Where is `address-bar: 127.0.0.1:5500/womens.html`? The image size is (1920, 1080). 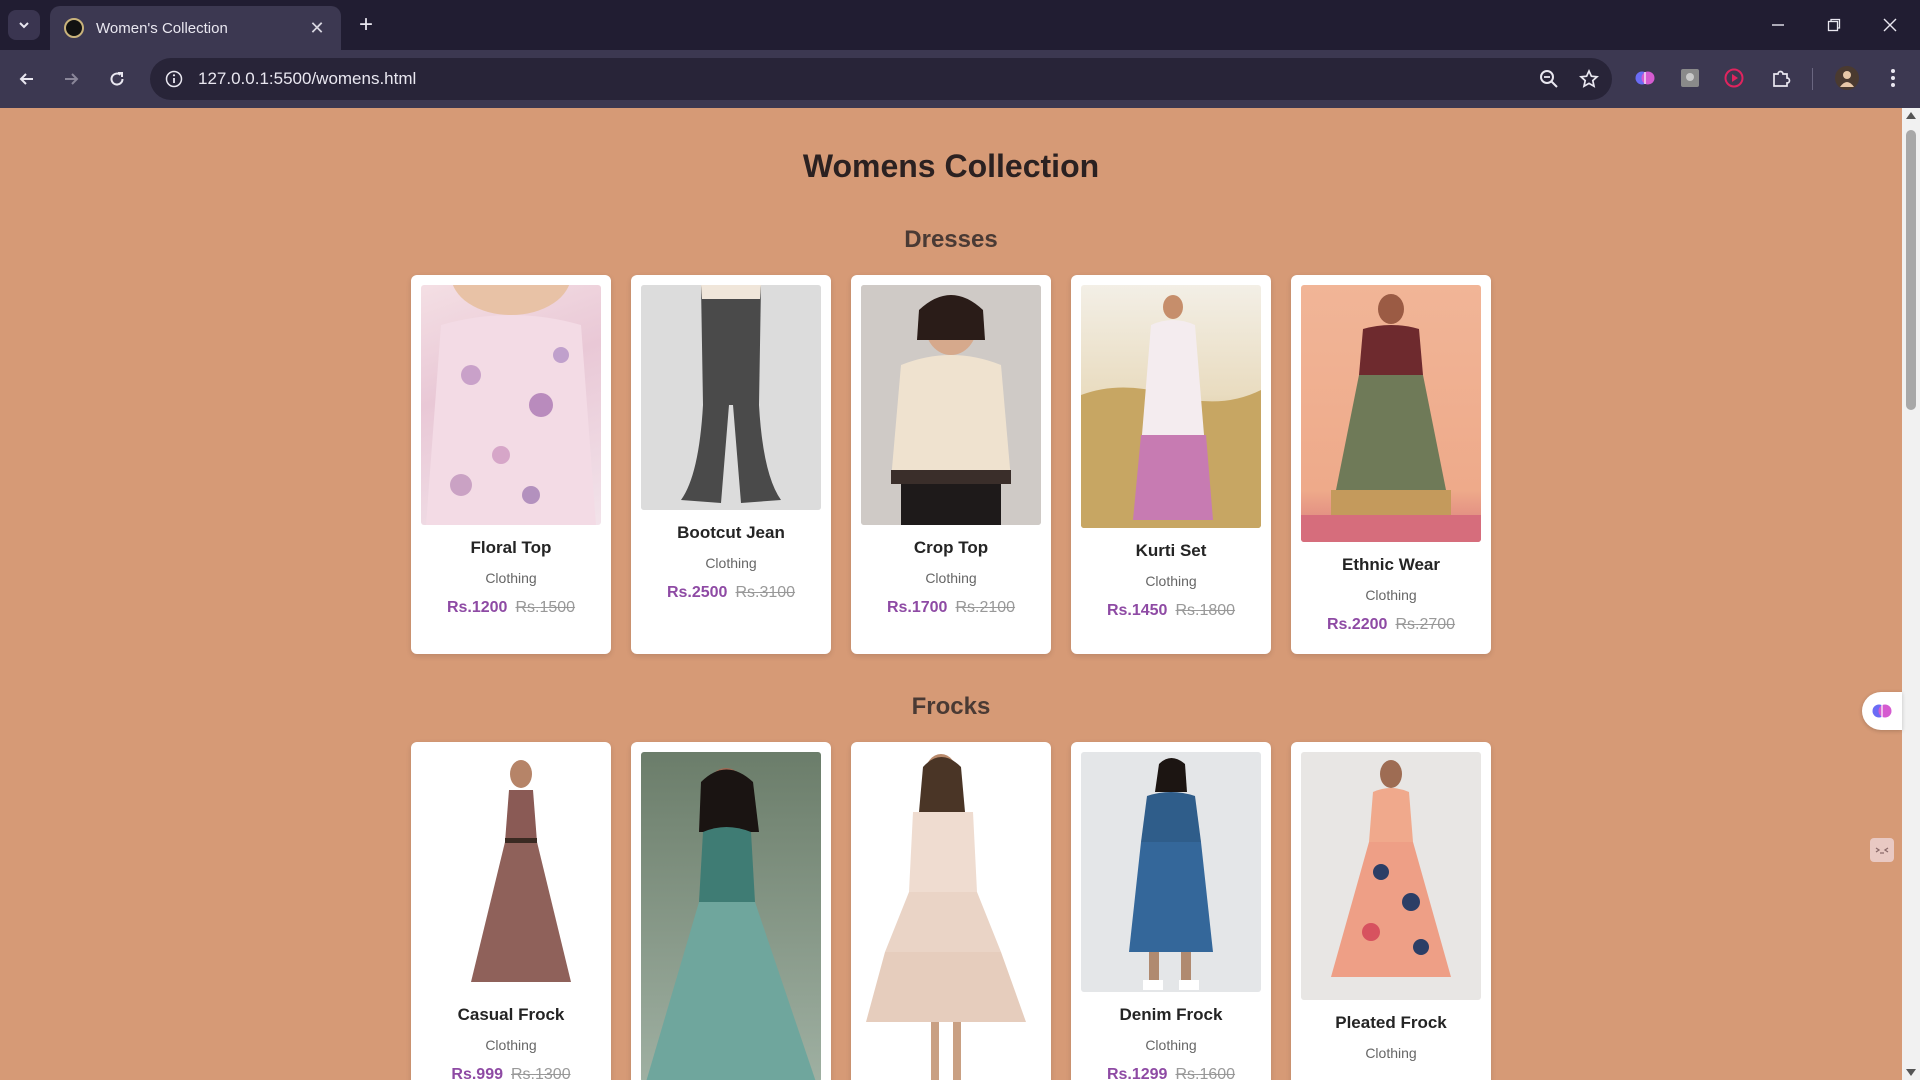 address-bar: 127.0.0.1:5500/womens.html is located at coordinates (881, 79).